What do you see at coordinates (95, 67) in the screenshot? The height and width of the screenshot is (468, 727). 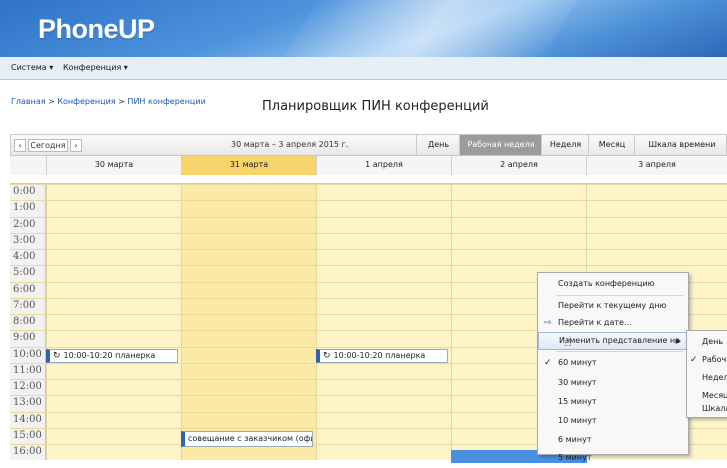 I see `menu-conference: Конференция ▾` at bounding box center [95, 67].